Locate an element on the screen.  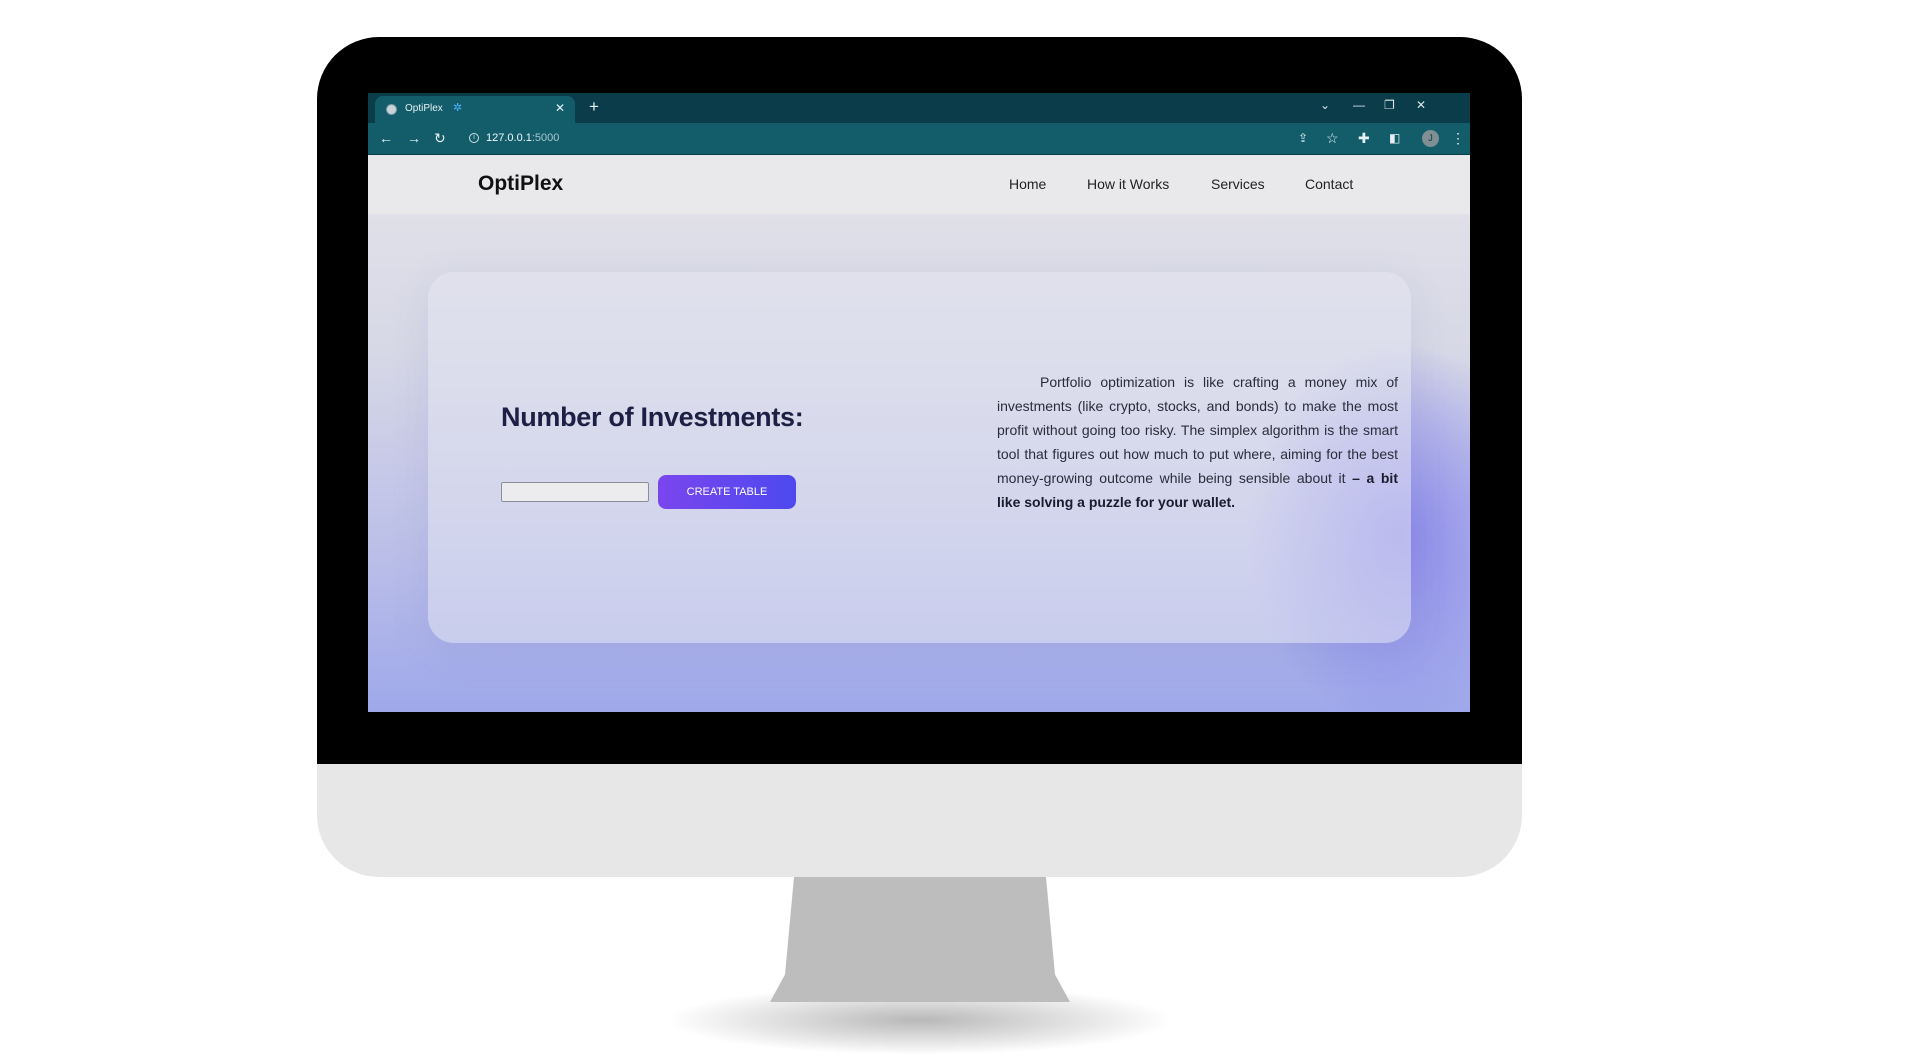
browser-toolbar: ← → ↻ i 127.0.0.1:5000 ⇪ ☆ ✚ ◧ J ⋮ is located at coordinates (919, 139).